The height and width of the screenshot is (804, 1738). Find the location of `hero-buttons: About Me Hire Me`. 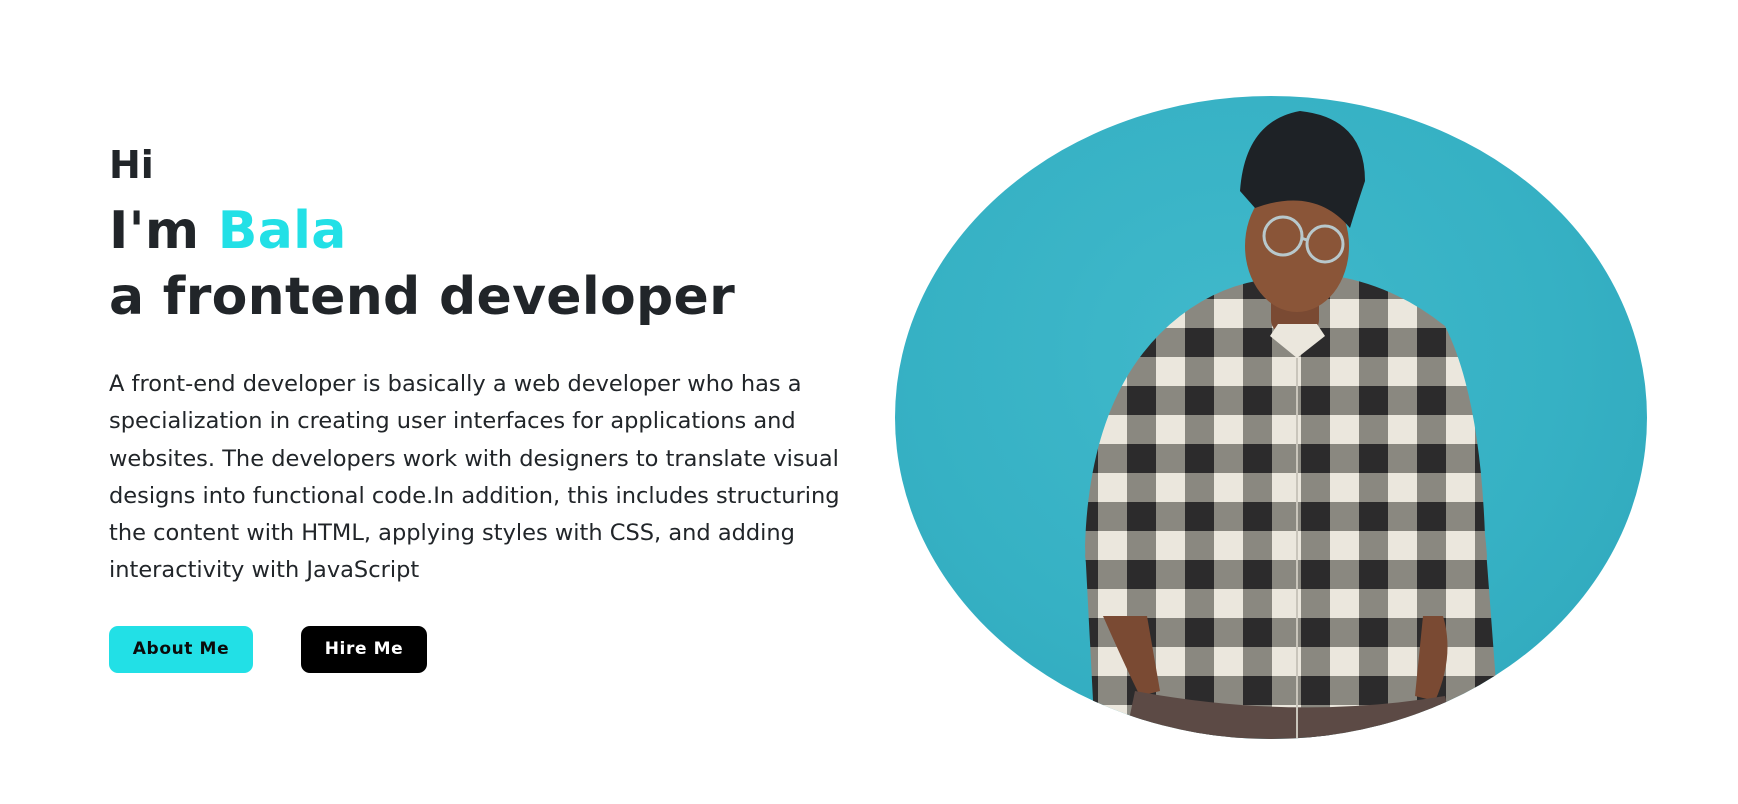

hero-buttons: About Me Hire Me is located at coordinates (494, 649).